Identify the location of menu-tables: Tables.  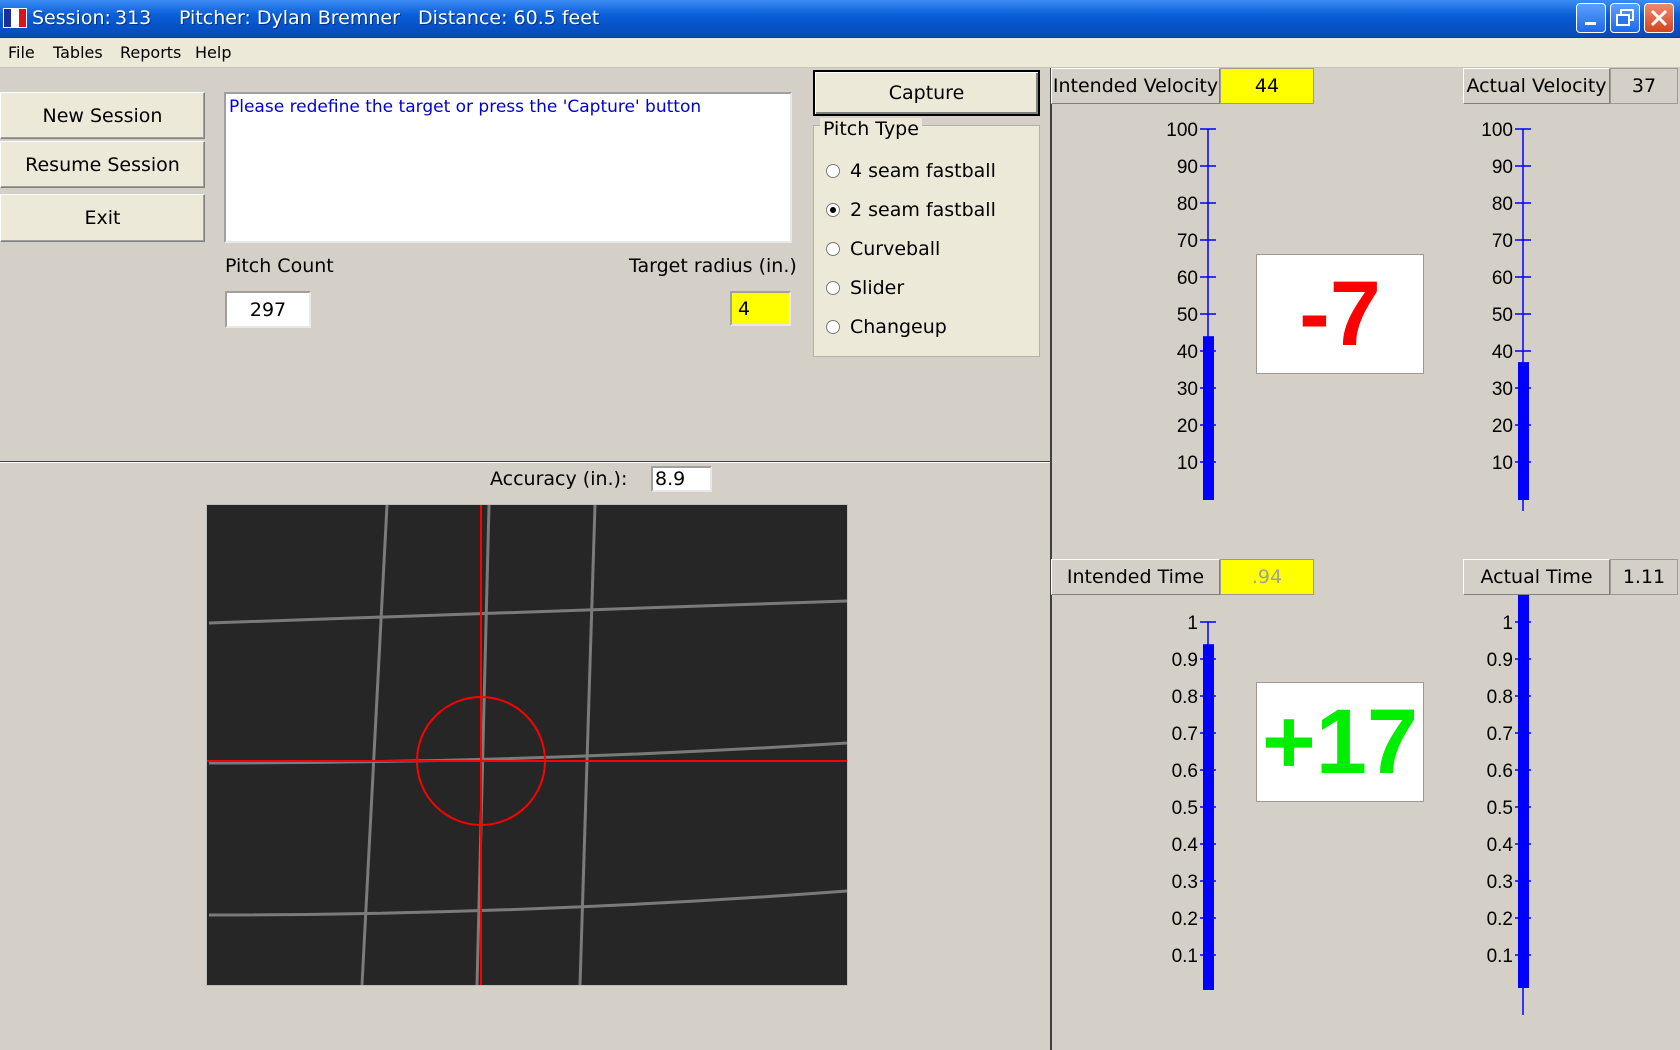
(78, 52).